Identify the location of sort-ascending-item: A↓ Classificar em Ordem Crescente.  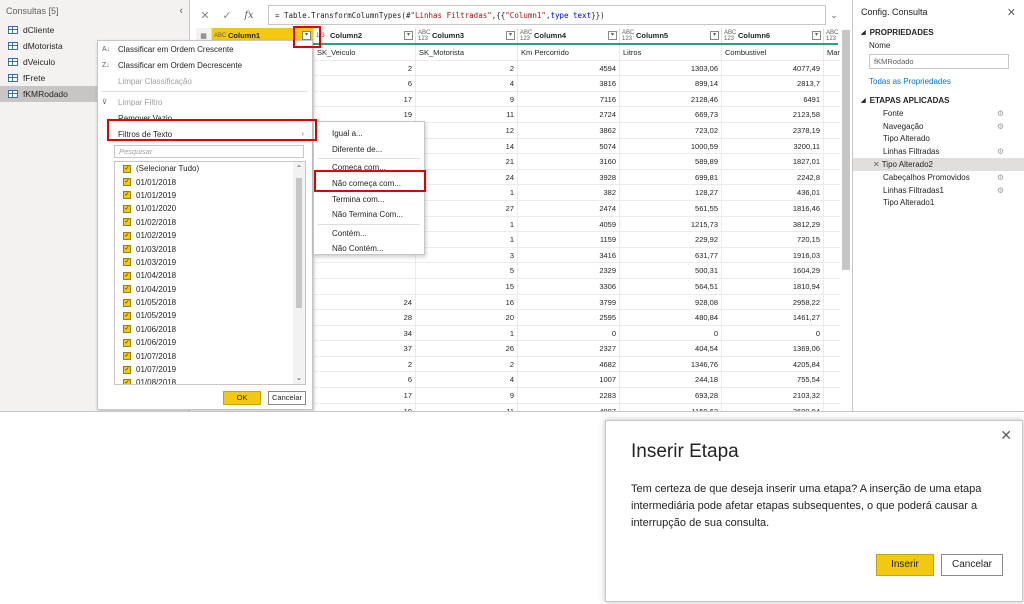
(205, 49).